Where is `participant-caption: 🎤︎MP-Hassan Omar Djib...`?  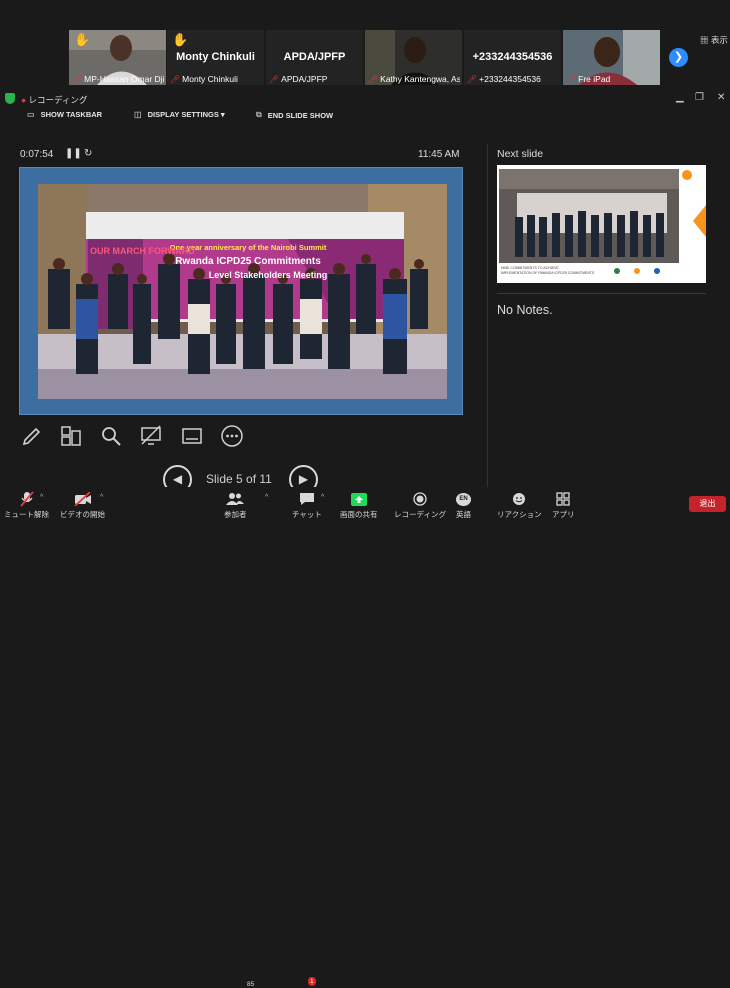
participant-caption: 🎤︎MP-Hassan Omar Djib... is located at coordinates (118, 79).